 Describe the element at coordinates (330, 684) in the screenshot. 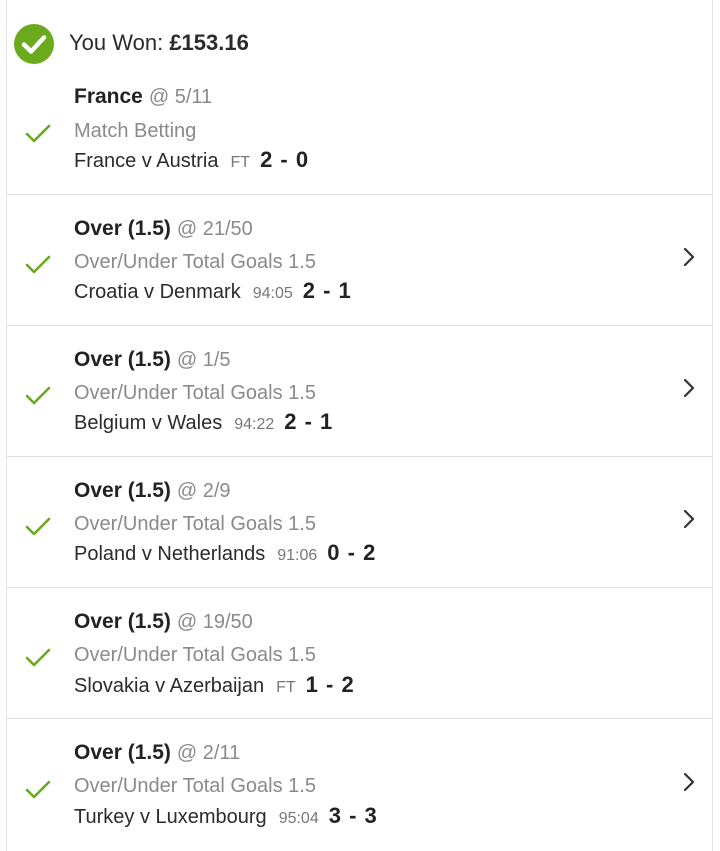

I see `match-score: 1 - 2` at that location.